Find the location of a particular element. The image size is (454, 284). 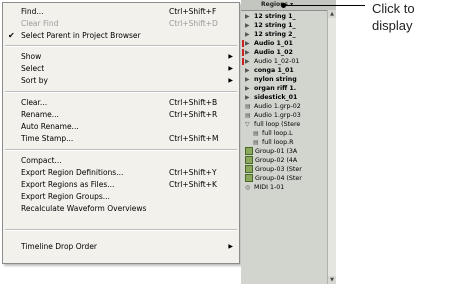

region-item: ▶ sidestick_01 is located at coordinates (271, 97).